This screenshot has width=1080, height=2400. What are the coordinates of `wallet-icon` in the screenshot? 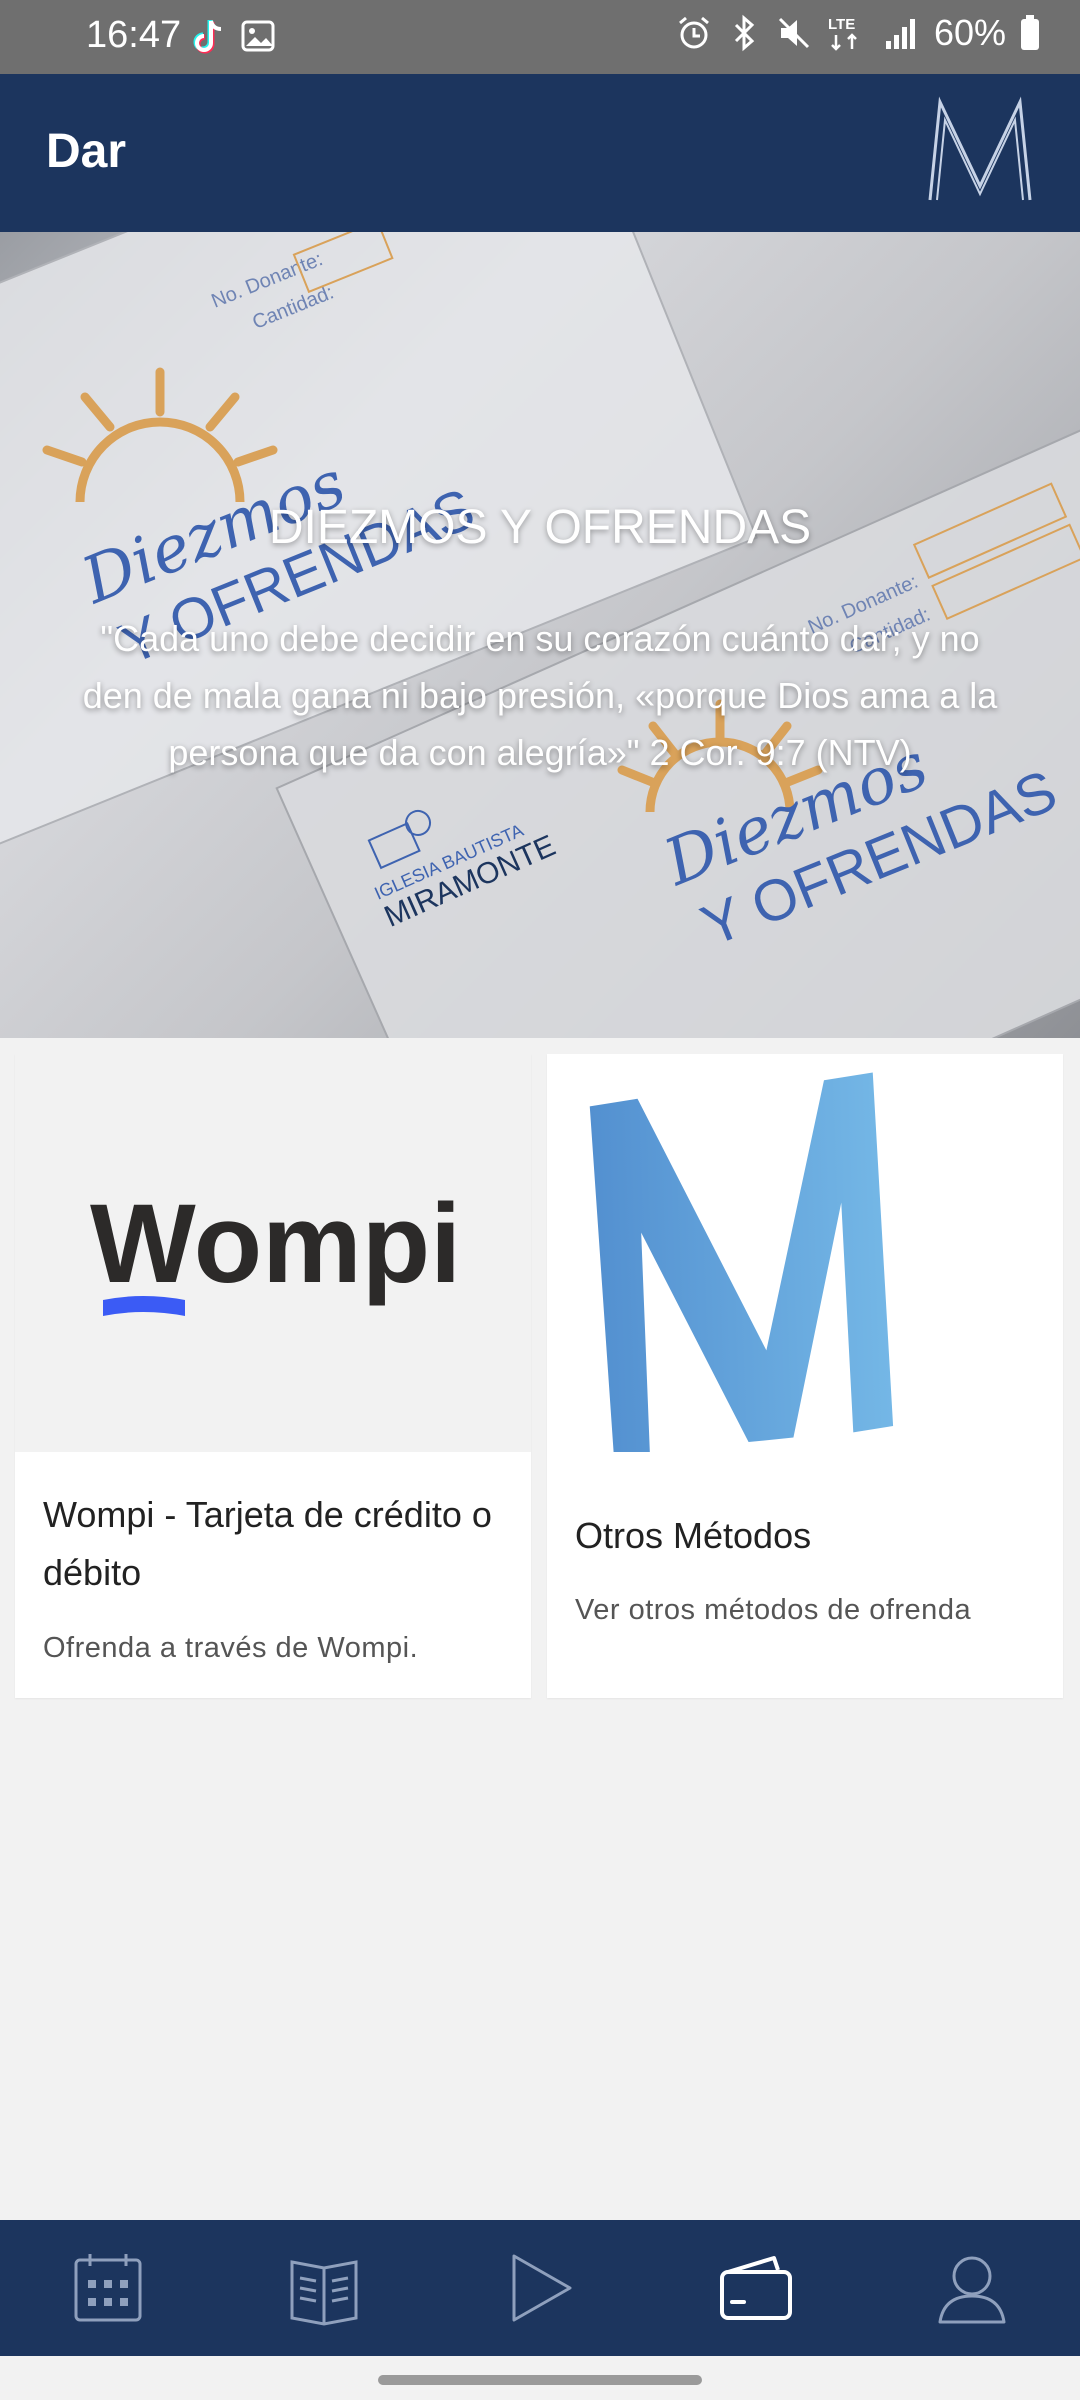 It's located at (756, 2288).